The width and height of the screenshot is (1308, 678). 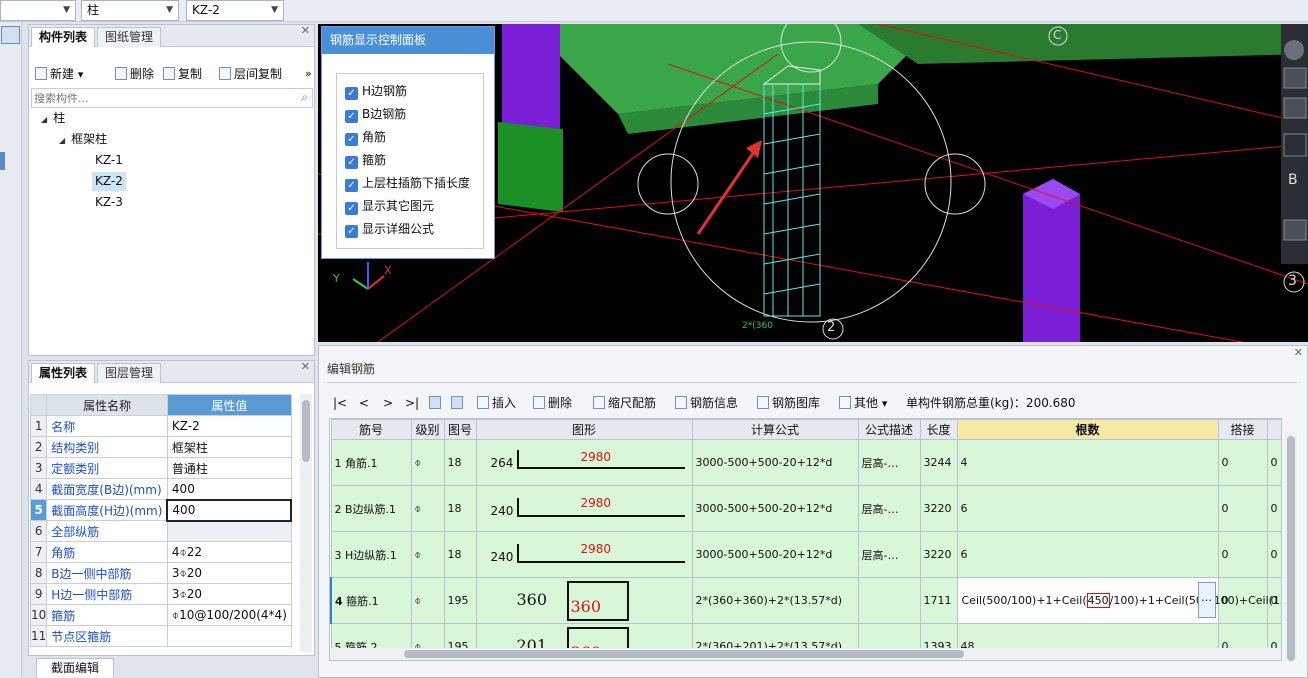 What do you see at coordinates (1087, 554) in the screenshot?
I see `count-cell: 6` at bounding box center [1087, 554].